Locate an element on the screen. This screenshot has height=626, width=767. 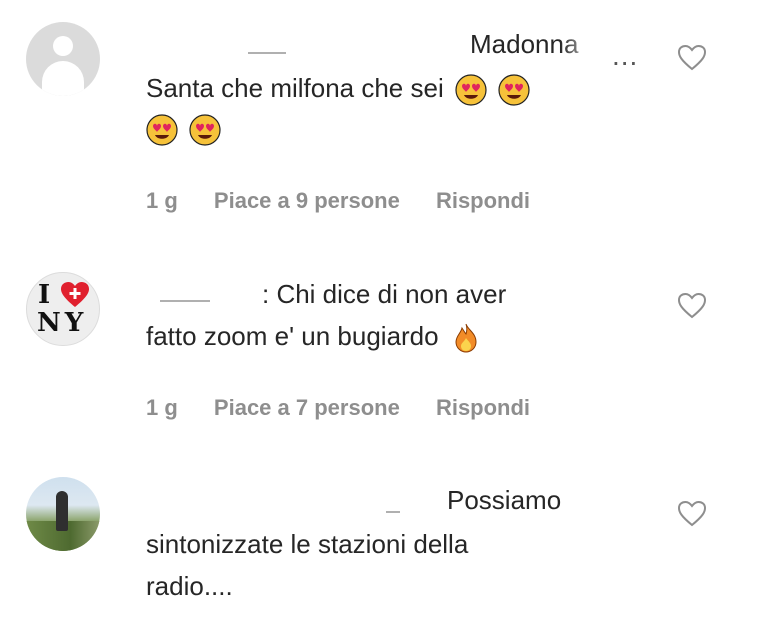
avatar-photo is located at coordinates (63, 514).